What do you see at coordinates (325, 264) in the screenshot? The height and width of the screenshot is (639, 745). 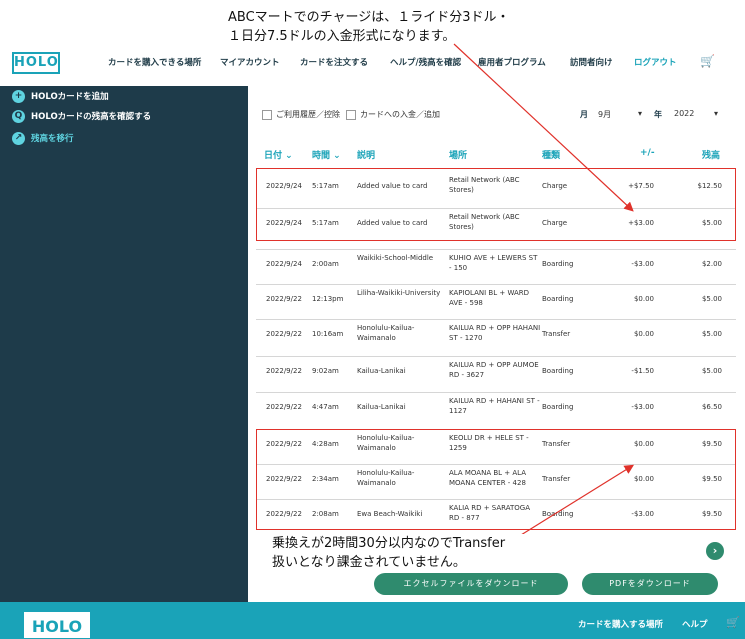 I see `cell-time: 2:00am` at bounding box center [325, 264].